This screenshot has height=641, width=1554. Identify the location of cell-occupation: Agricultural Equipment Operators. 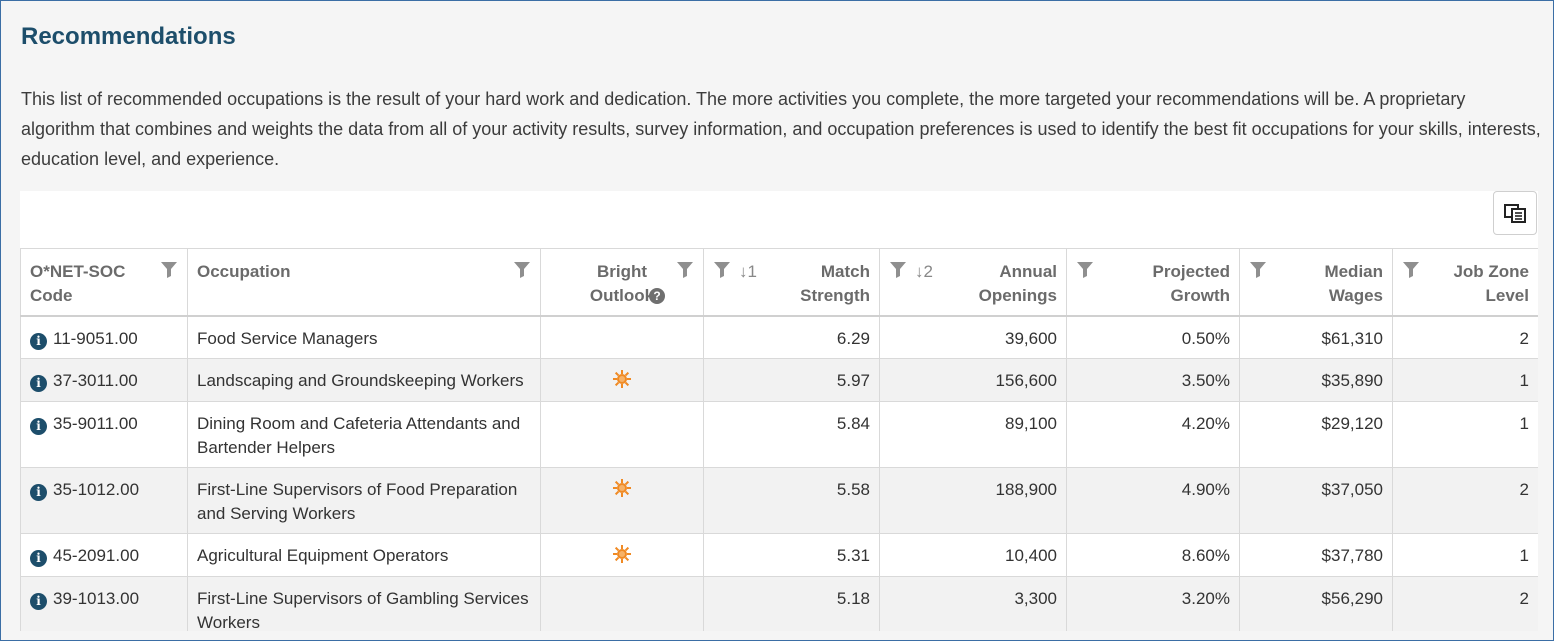
(364, 555).